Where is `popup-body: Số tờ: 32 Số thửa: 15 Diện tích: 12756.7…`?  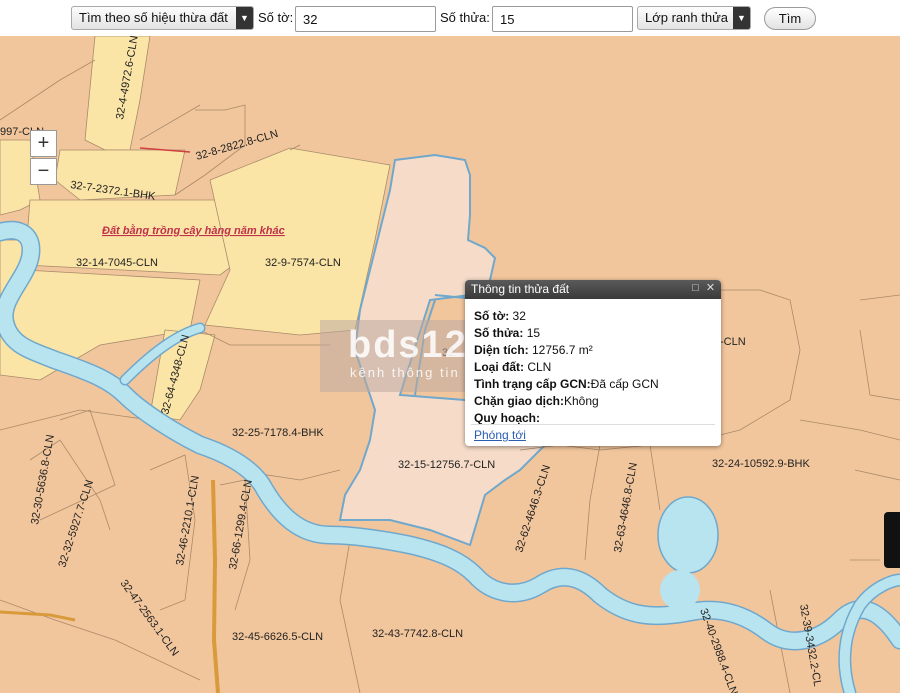 popup-body: Số tờ: 32 Số thửa: 15 Diện tích: 12756.7… is located at coordinates (593, 363).